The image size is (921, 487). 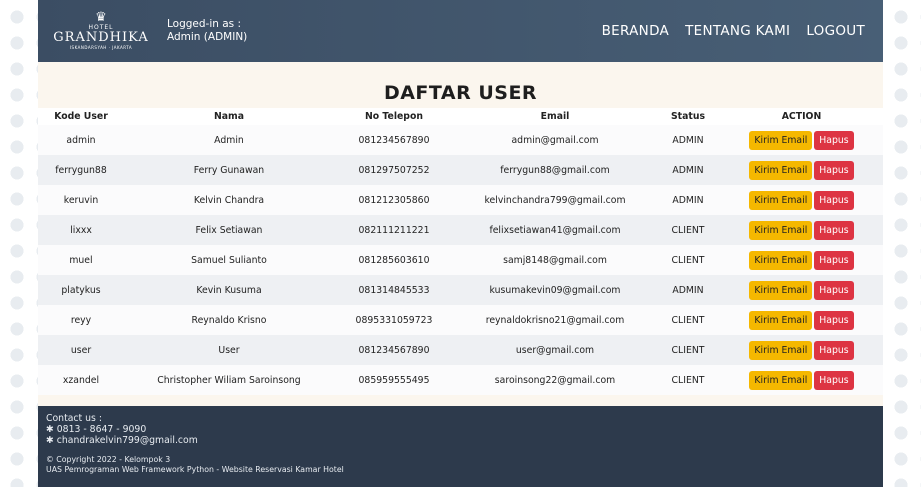 What do you see at coordinates (81, 140) in the screenshot?
I see `cell-kode-user: admin` at bounding box center [81, 140].